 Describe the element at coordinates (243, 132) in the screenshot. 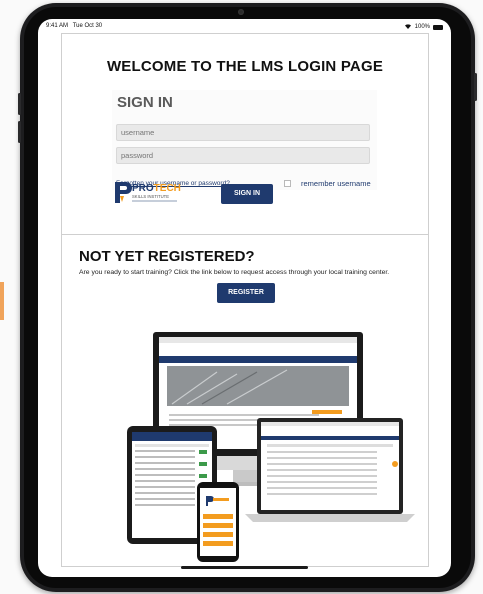

I see `username-input` at that location.